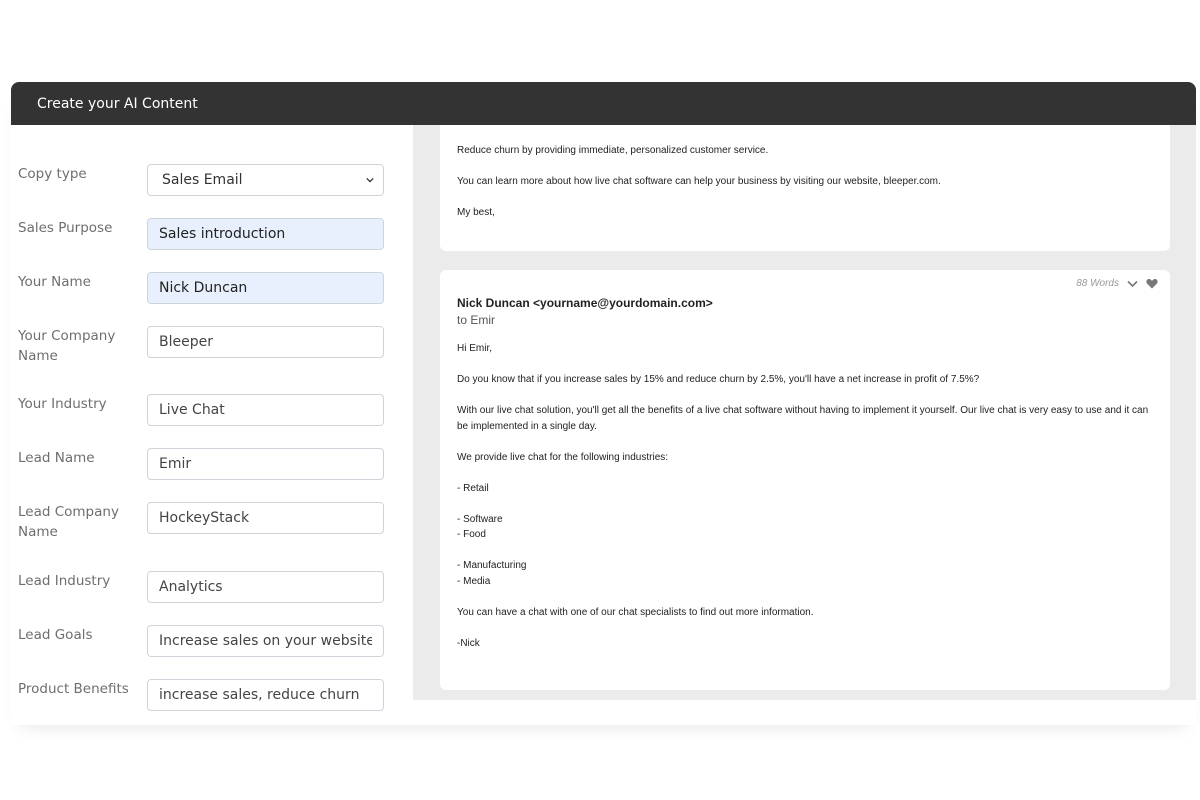  What do you see at coordinates (73, 689) in the screenshot?
I see `product-benefits-label: Product Benefits` at bounding box center [73, 689].